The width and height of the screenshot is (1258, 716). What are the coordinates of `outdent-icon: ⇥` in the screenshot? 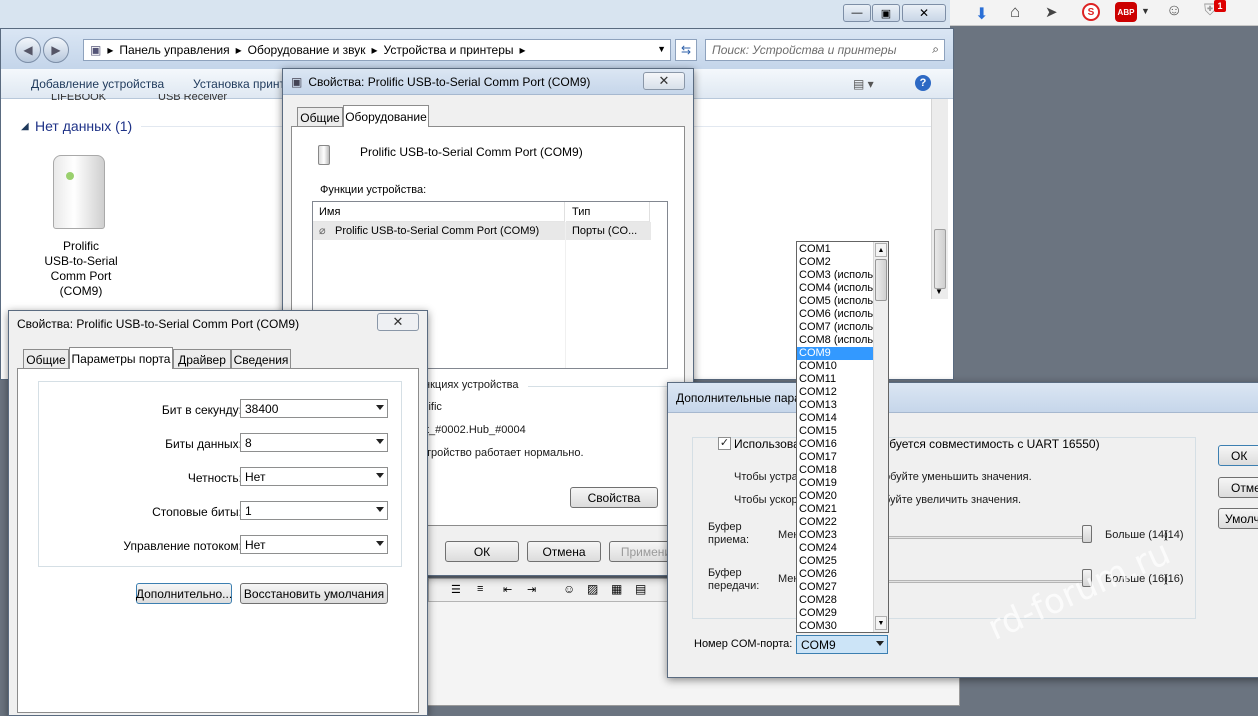 It's located at (531, 589).